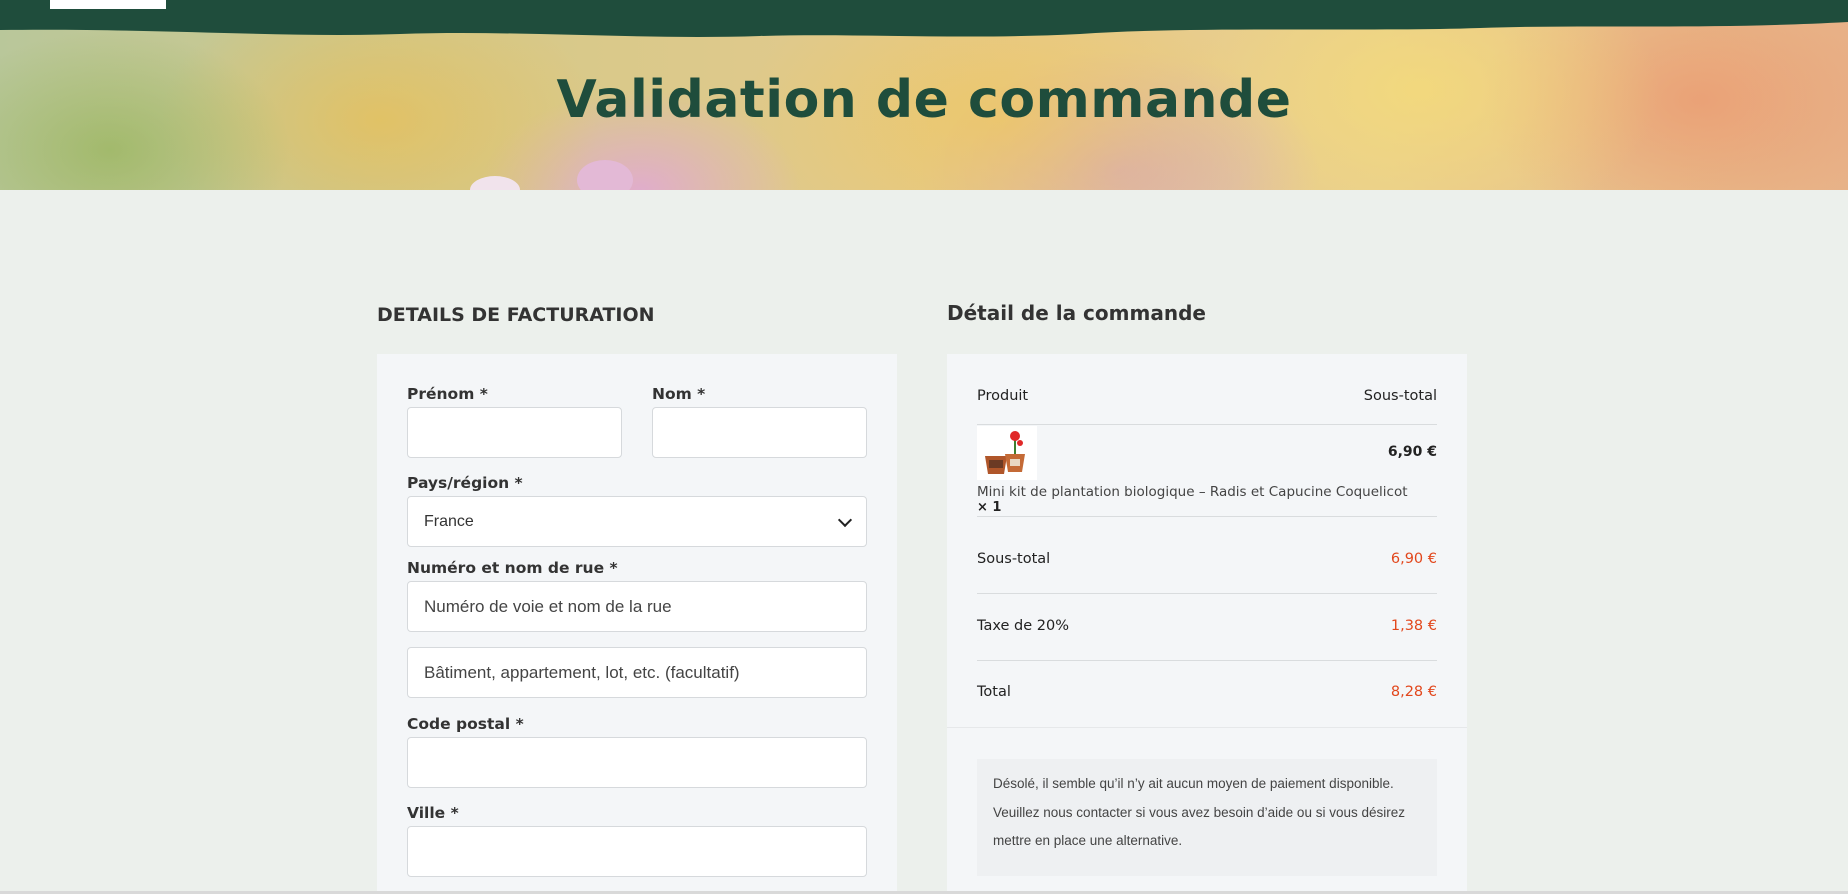 The width and height of the screenshot is (1848, 894). Describe the element at coordinates (759, 432) in the screenshot. I see `last-name-field` at that location.